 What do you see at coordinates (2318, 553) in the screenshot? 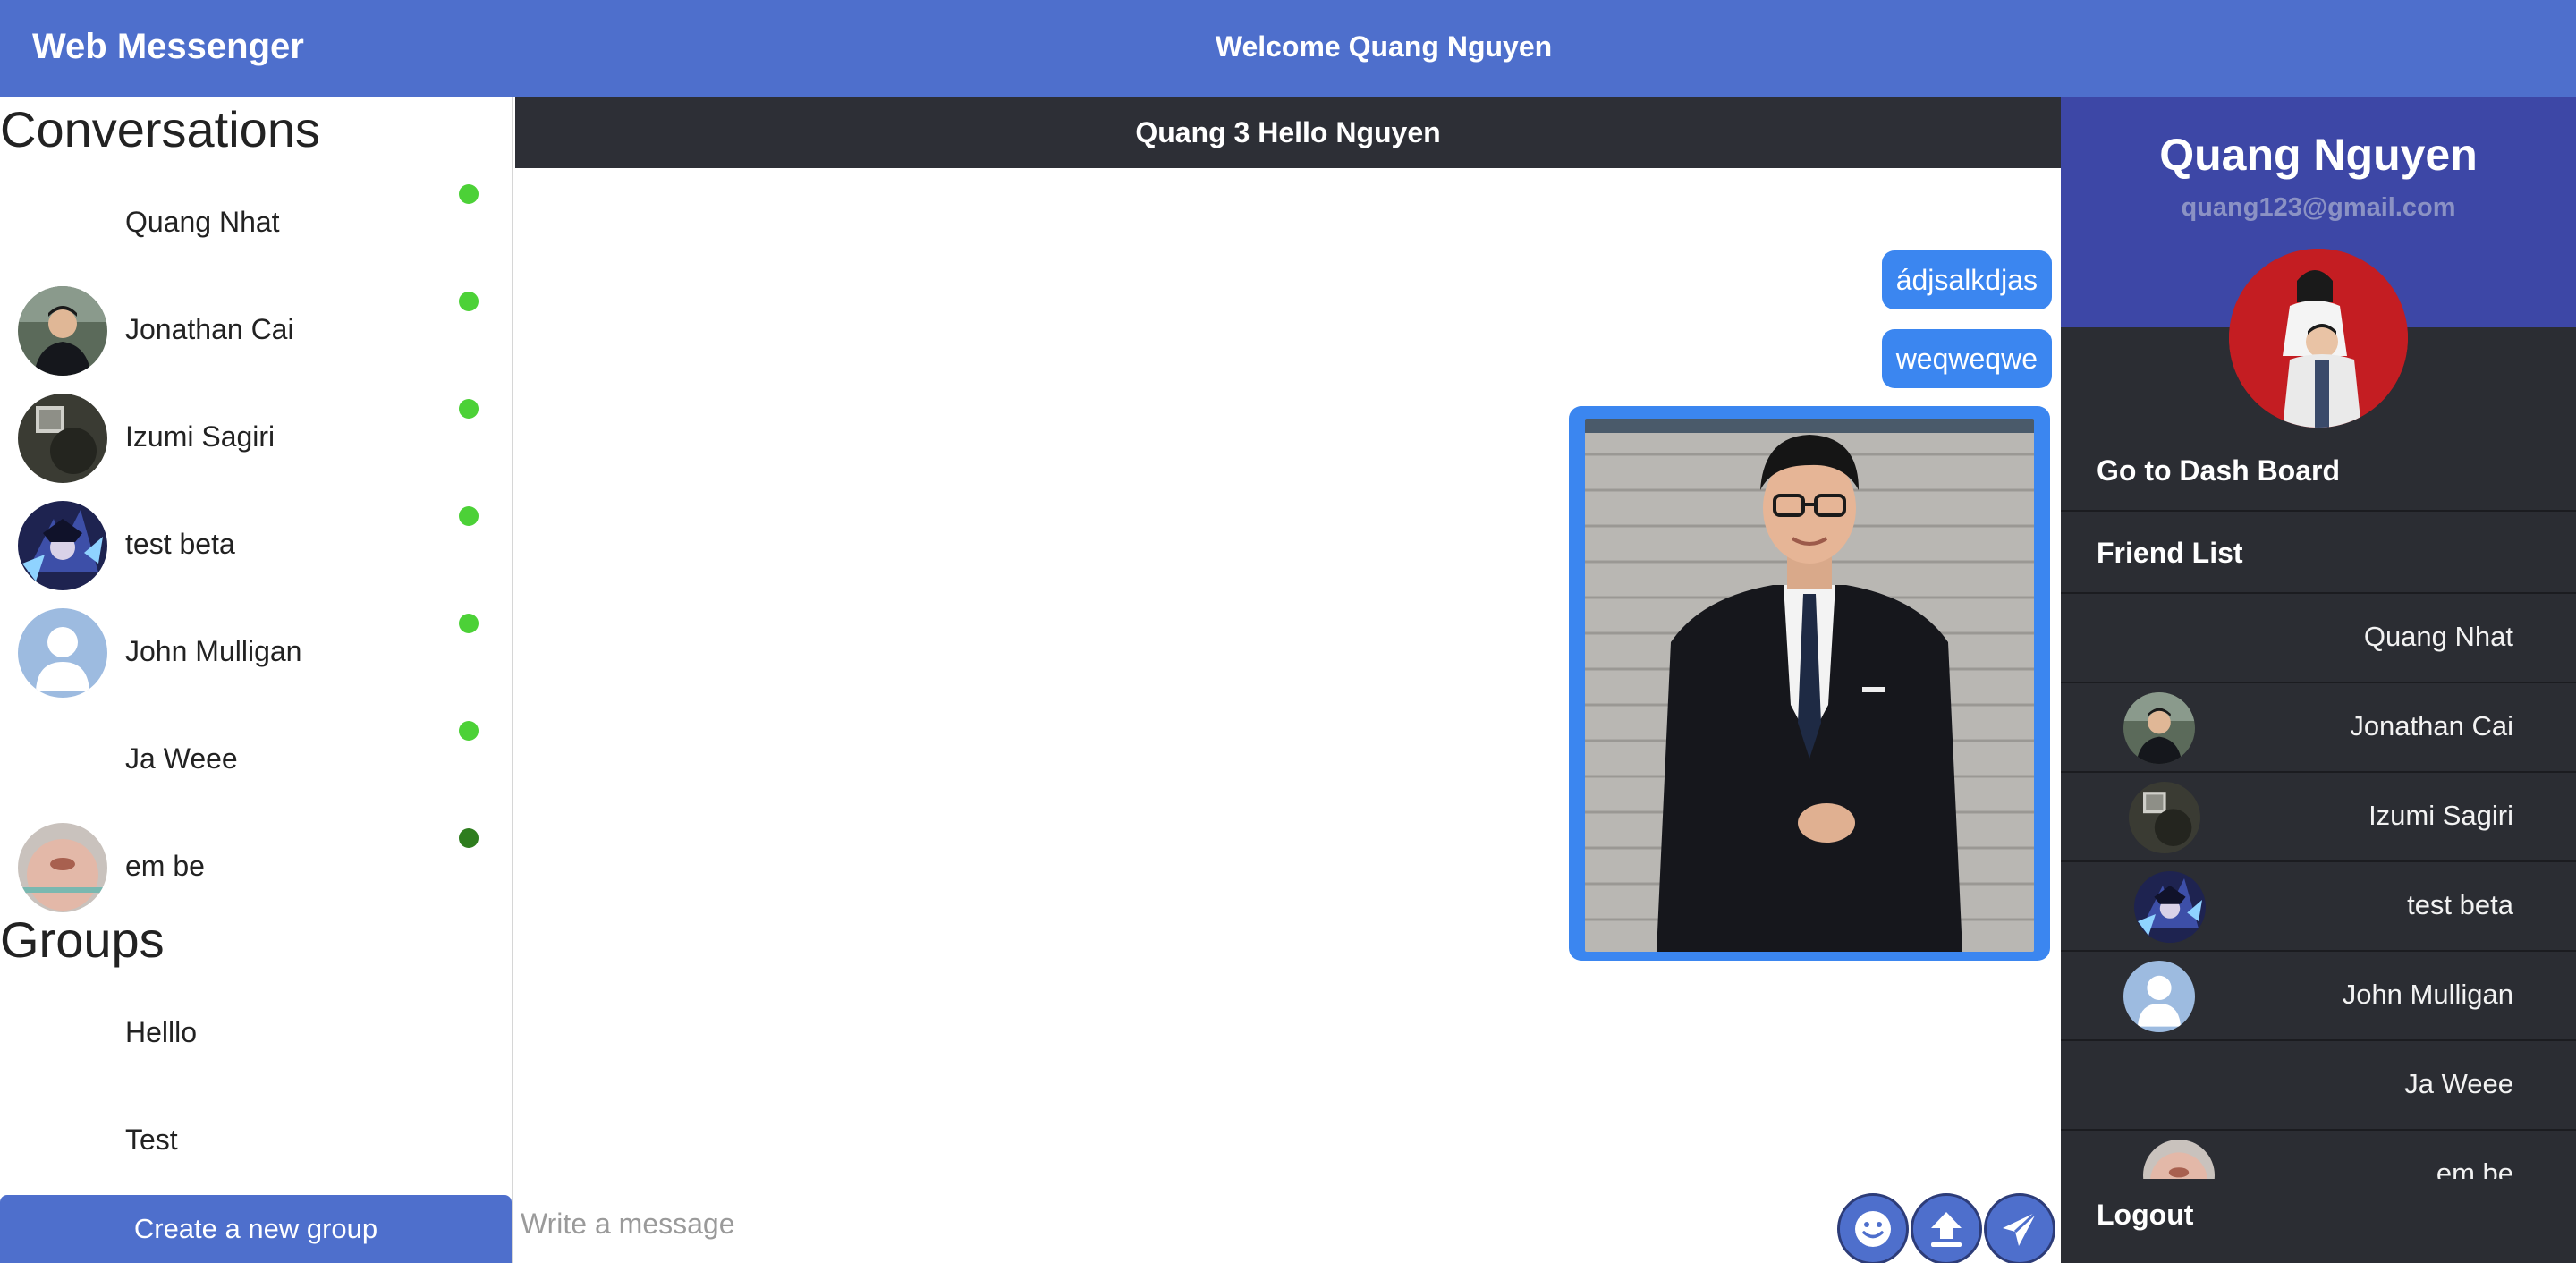
I see `friend-list-header: Friend List` at bounding box center [2318, 553].